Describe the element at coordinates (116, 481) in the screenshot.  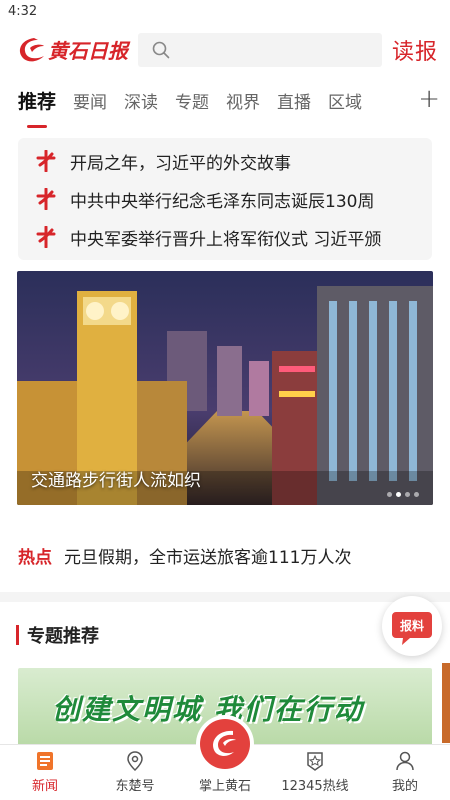
I see `banner-caption: 交通路步行街人流如织` at that location.